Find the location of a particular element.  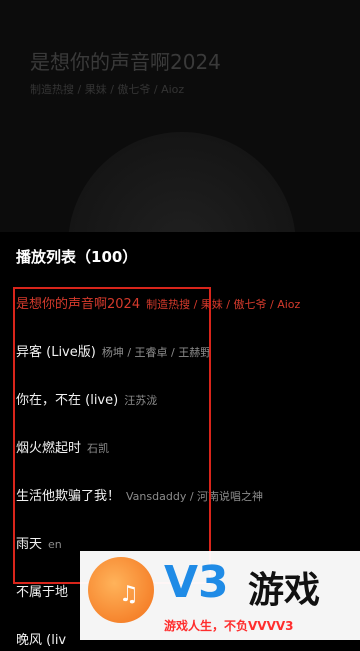

album-disc is located at coordinates (182, 186).